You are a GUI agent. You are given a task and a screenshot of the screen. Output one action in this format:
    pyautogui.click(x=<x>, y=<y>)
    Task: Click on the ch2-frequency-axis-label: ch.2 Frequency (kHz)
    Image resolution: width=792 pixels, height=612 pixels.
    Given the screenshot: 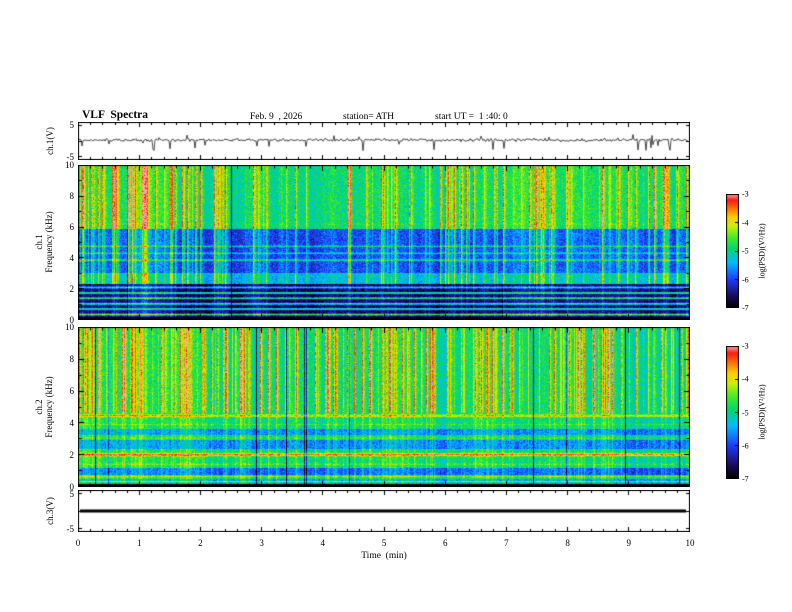 What is the action you would take?
    pyautogui.click(x=44, y=406)
    